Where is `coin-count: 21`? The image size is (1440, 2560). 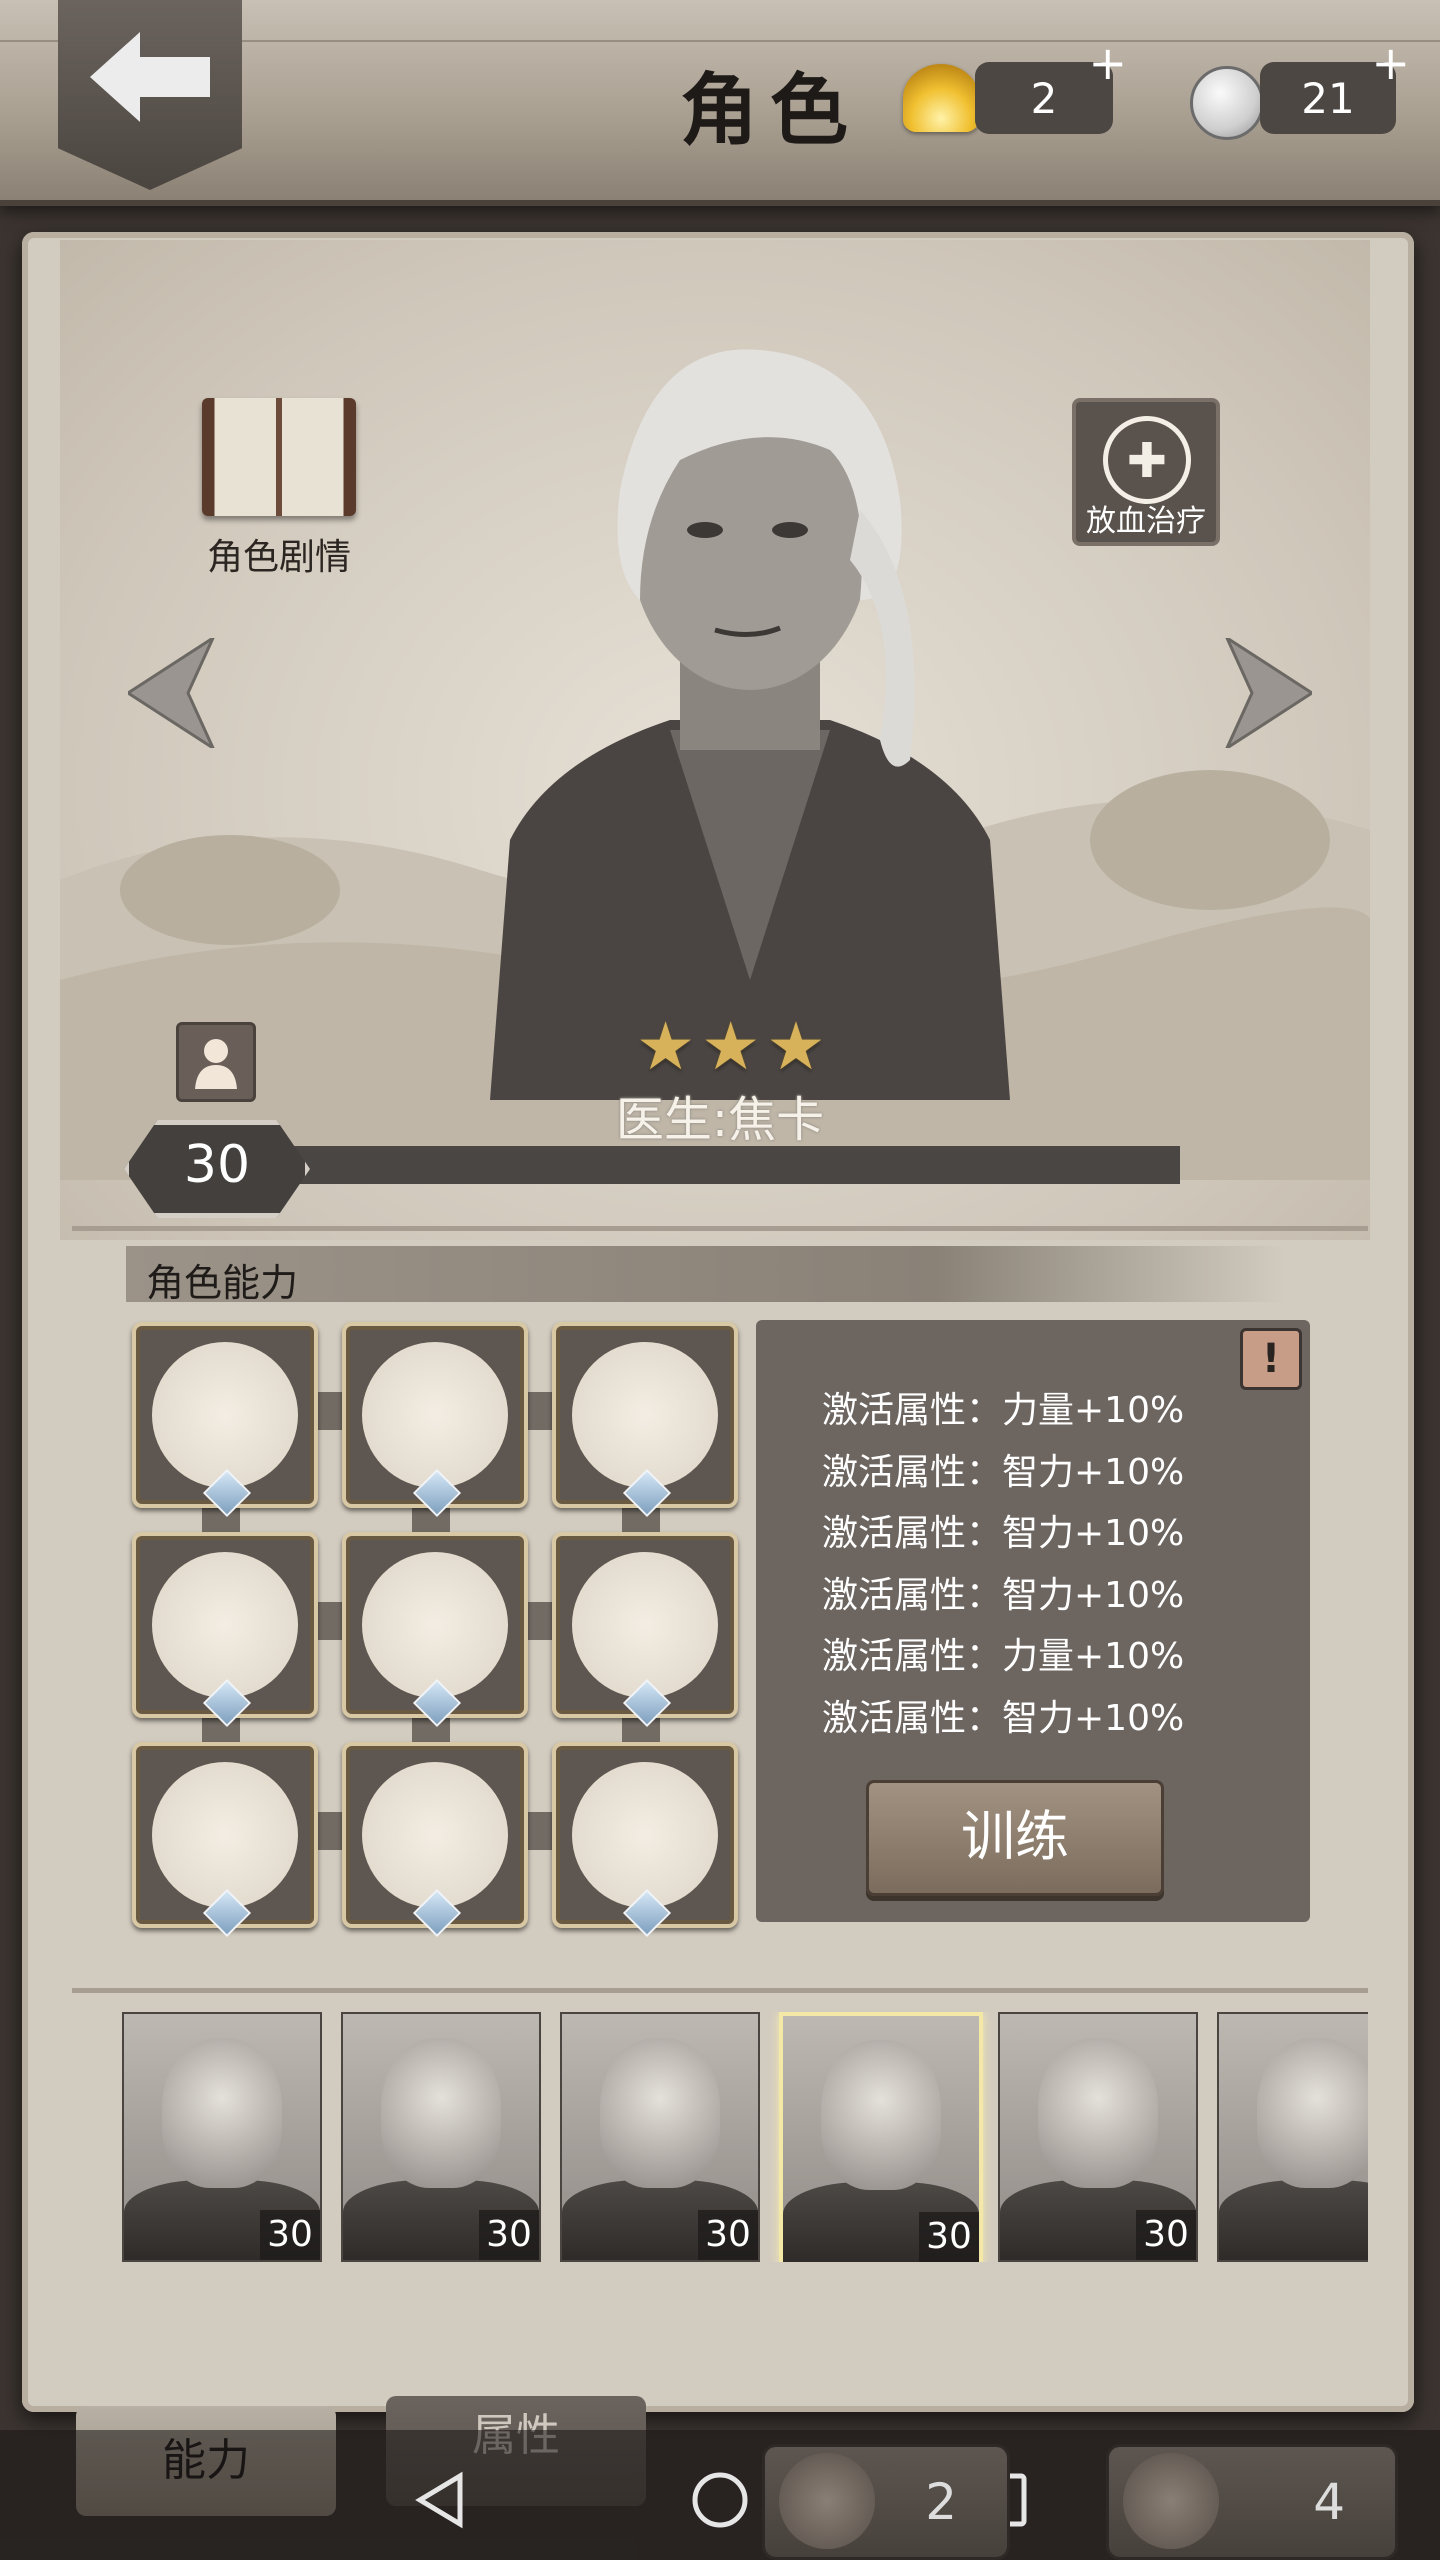 coin-count: 21 is located at coordinates (1328, 98).